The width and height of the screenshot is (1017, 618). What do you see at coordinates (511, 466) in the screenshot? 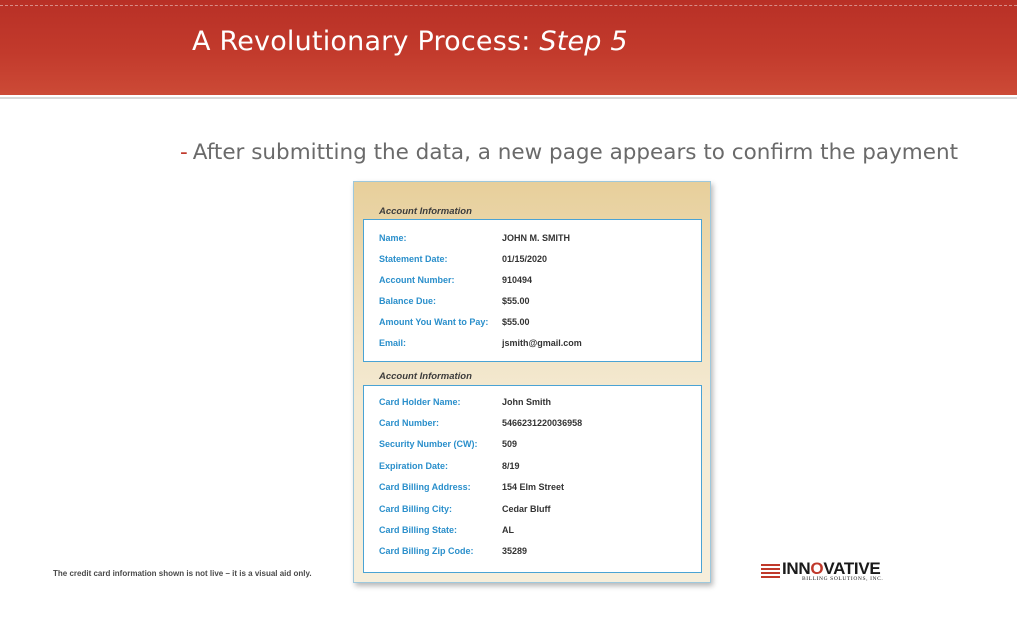
I see `card-row-value: 8/19` at bounding box center [511, 466].